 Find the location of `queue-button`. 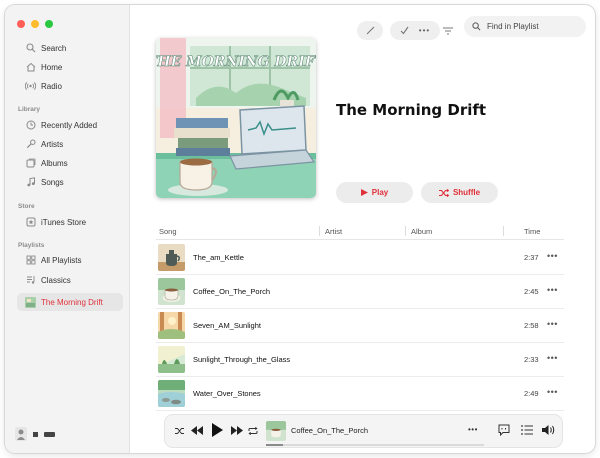

queue-button is located at coordinates (527, 430).